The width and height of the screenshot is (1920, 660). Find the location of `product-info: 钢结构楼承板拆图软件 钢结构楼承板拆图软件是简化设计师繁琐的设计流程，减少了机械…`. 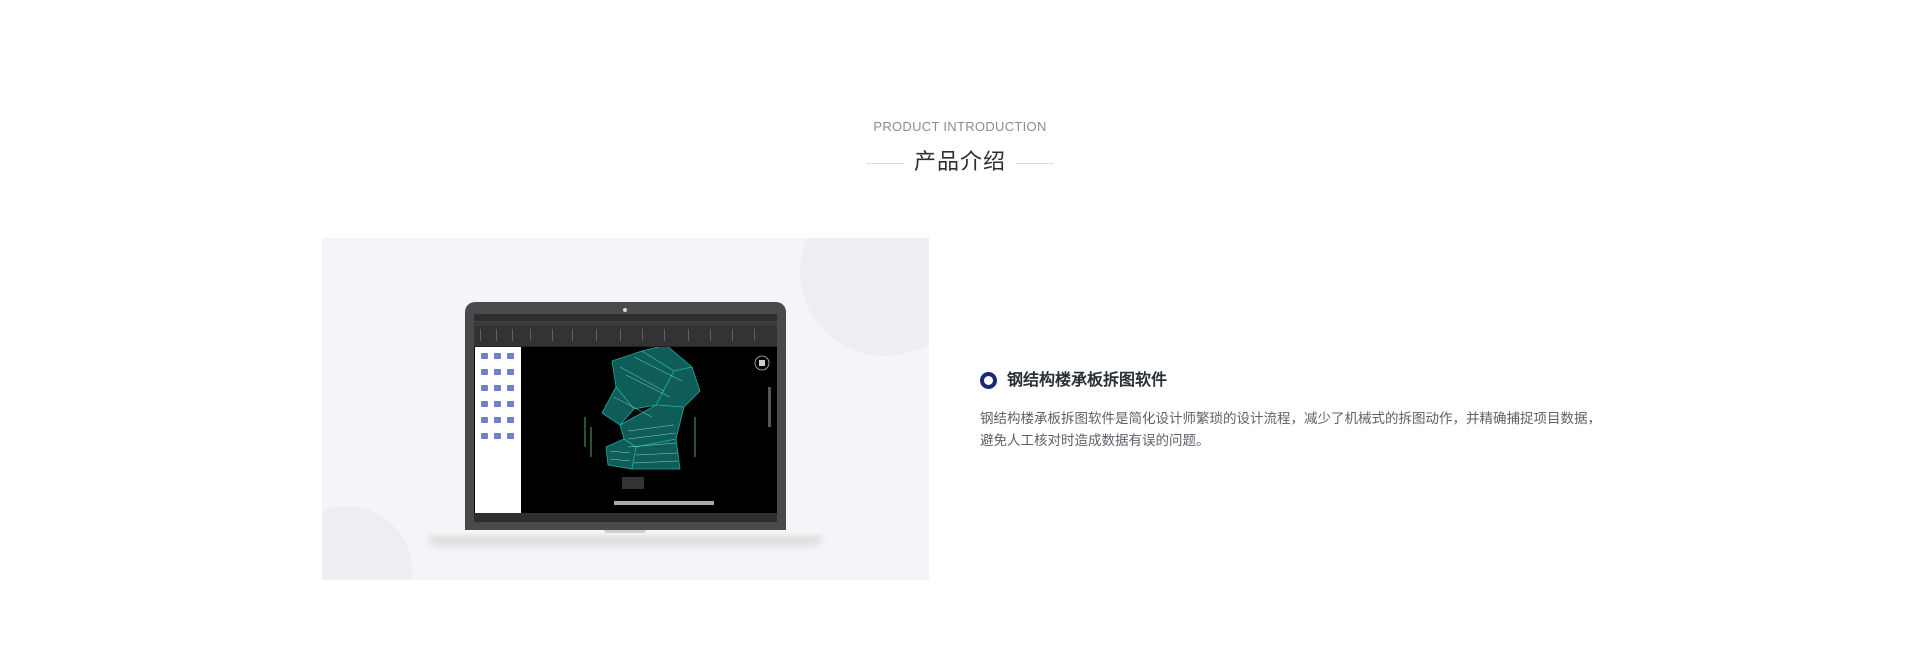

product-info: 钢结构楼承板拆图软件 钢结构楼承板拆图软件是简化设计师繁琐的设计流程，减少了机械… is located at coordinates (1295, 417).